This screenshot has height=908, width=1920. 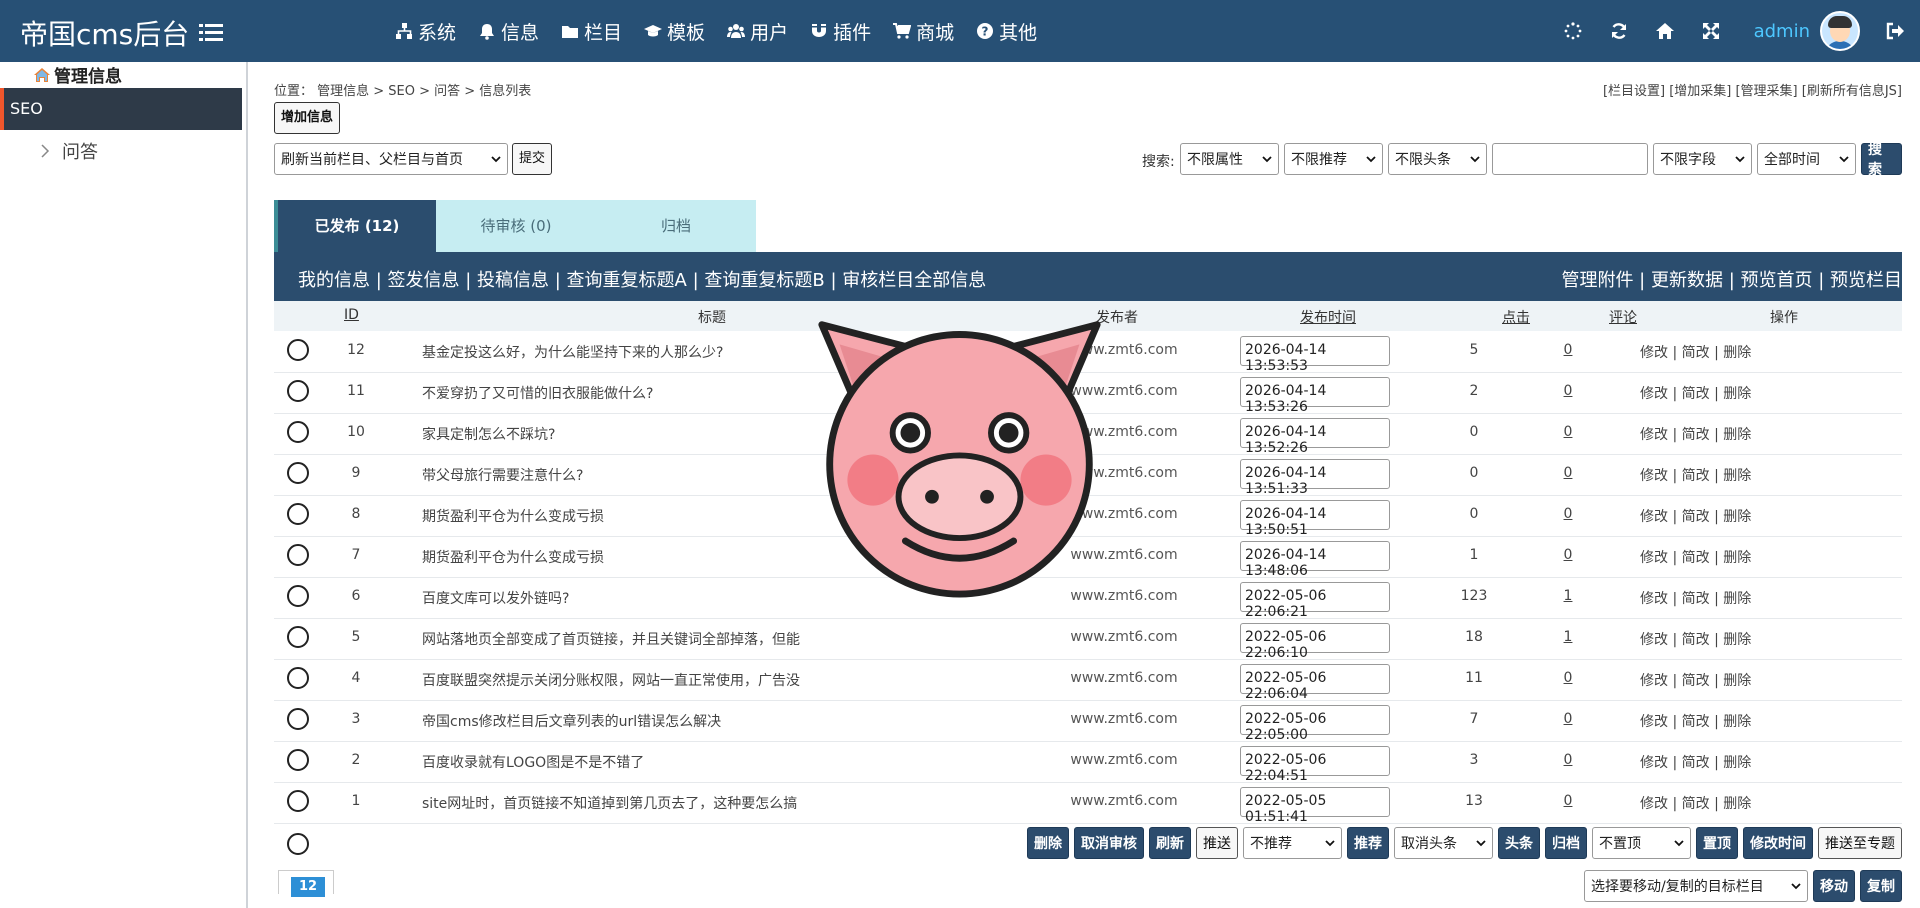 What do you see at coordinates (1368, 843) in the screenshot?
I see `recommend-button: 推荐` at bounding box center [1368, 843].